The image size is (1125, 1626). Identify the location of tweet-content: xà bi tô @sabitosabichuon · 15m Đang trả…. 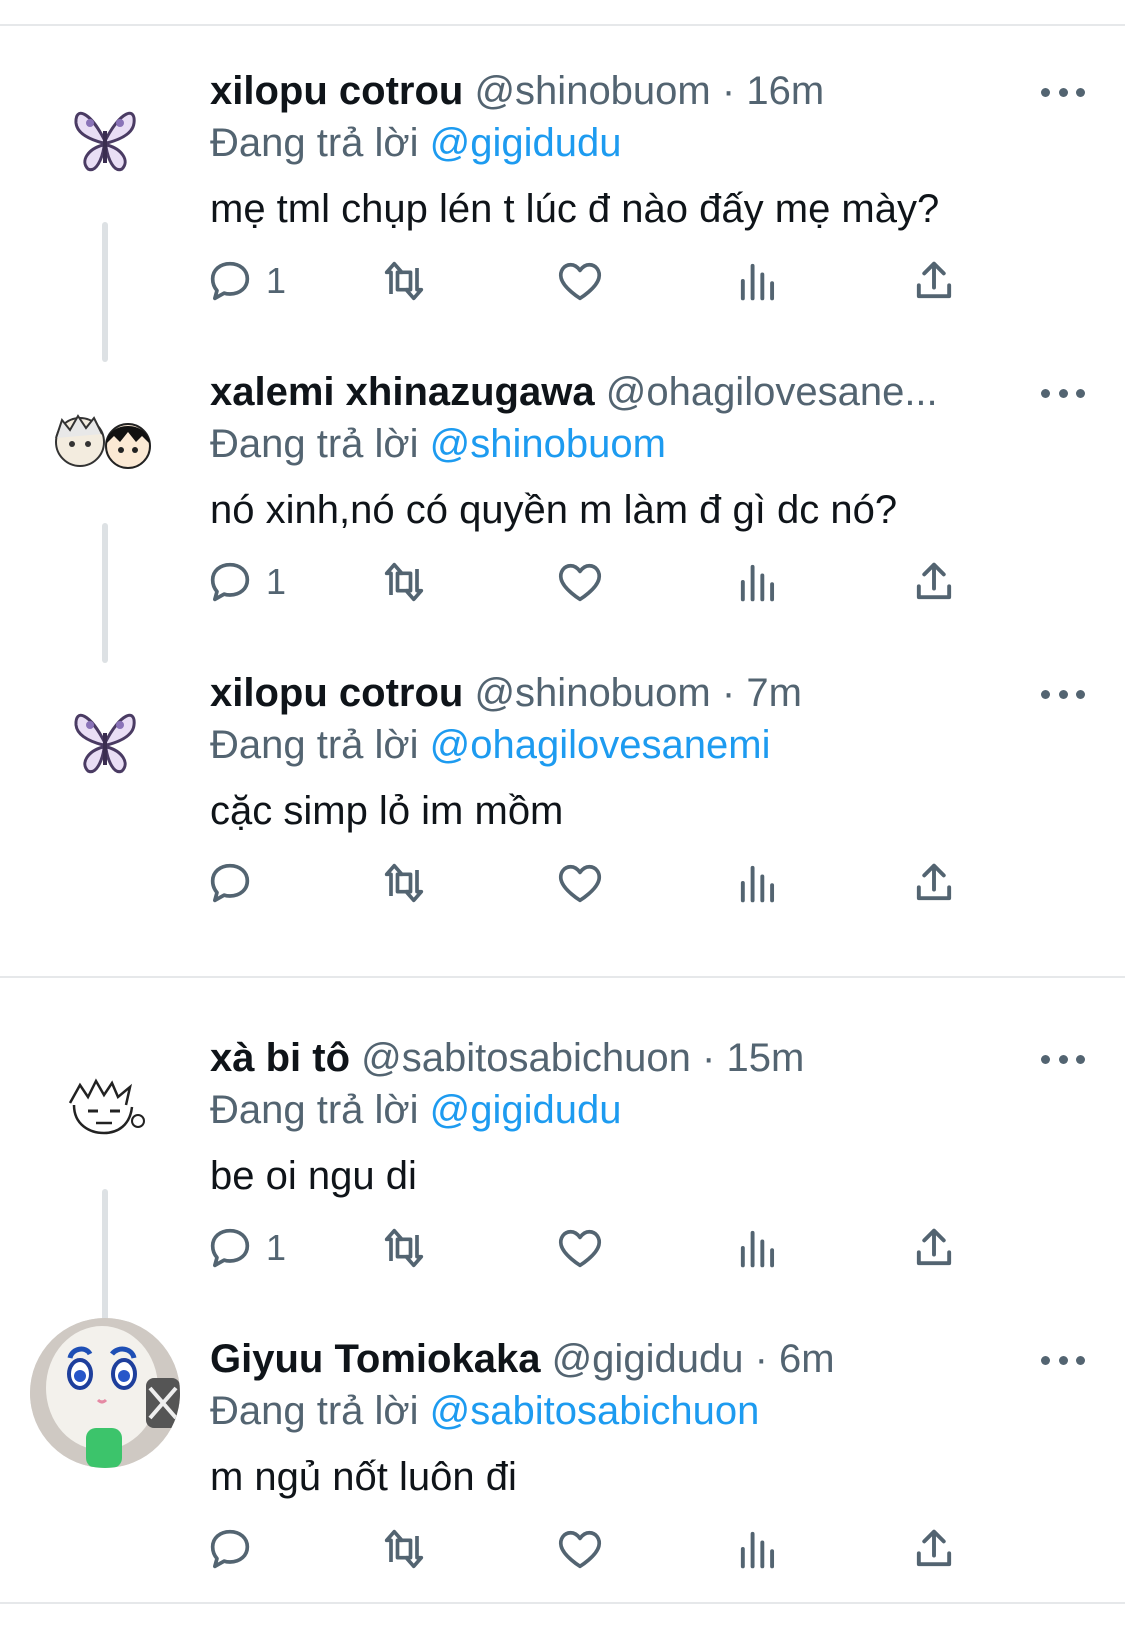
(667, 1163).